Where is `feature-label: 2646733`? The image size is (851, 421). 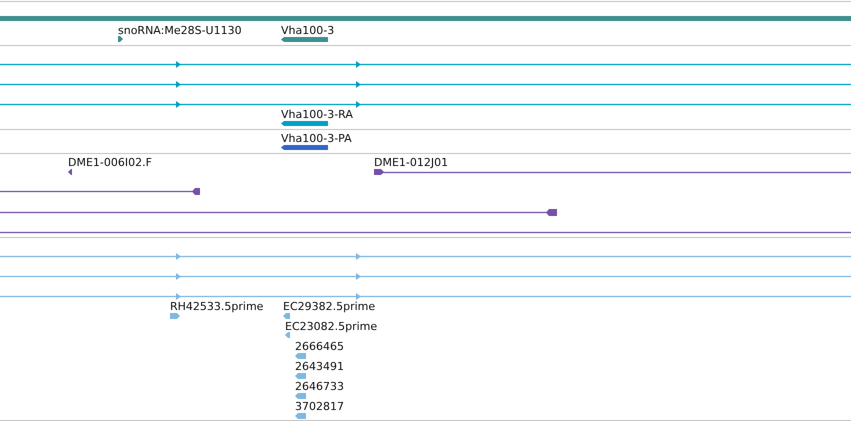
feature-label: 2646733 is located at coordinates (319, 386).